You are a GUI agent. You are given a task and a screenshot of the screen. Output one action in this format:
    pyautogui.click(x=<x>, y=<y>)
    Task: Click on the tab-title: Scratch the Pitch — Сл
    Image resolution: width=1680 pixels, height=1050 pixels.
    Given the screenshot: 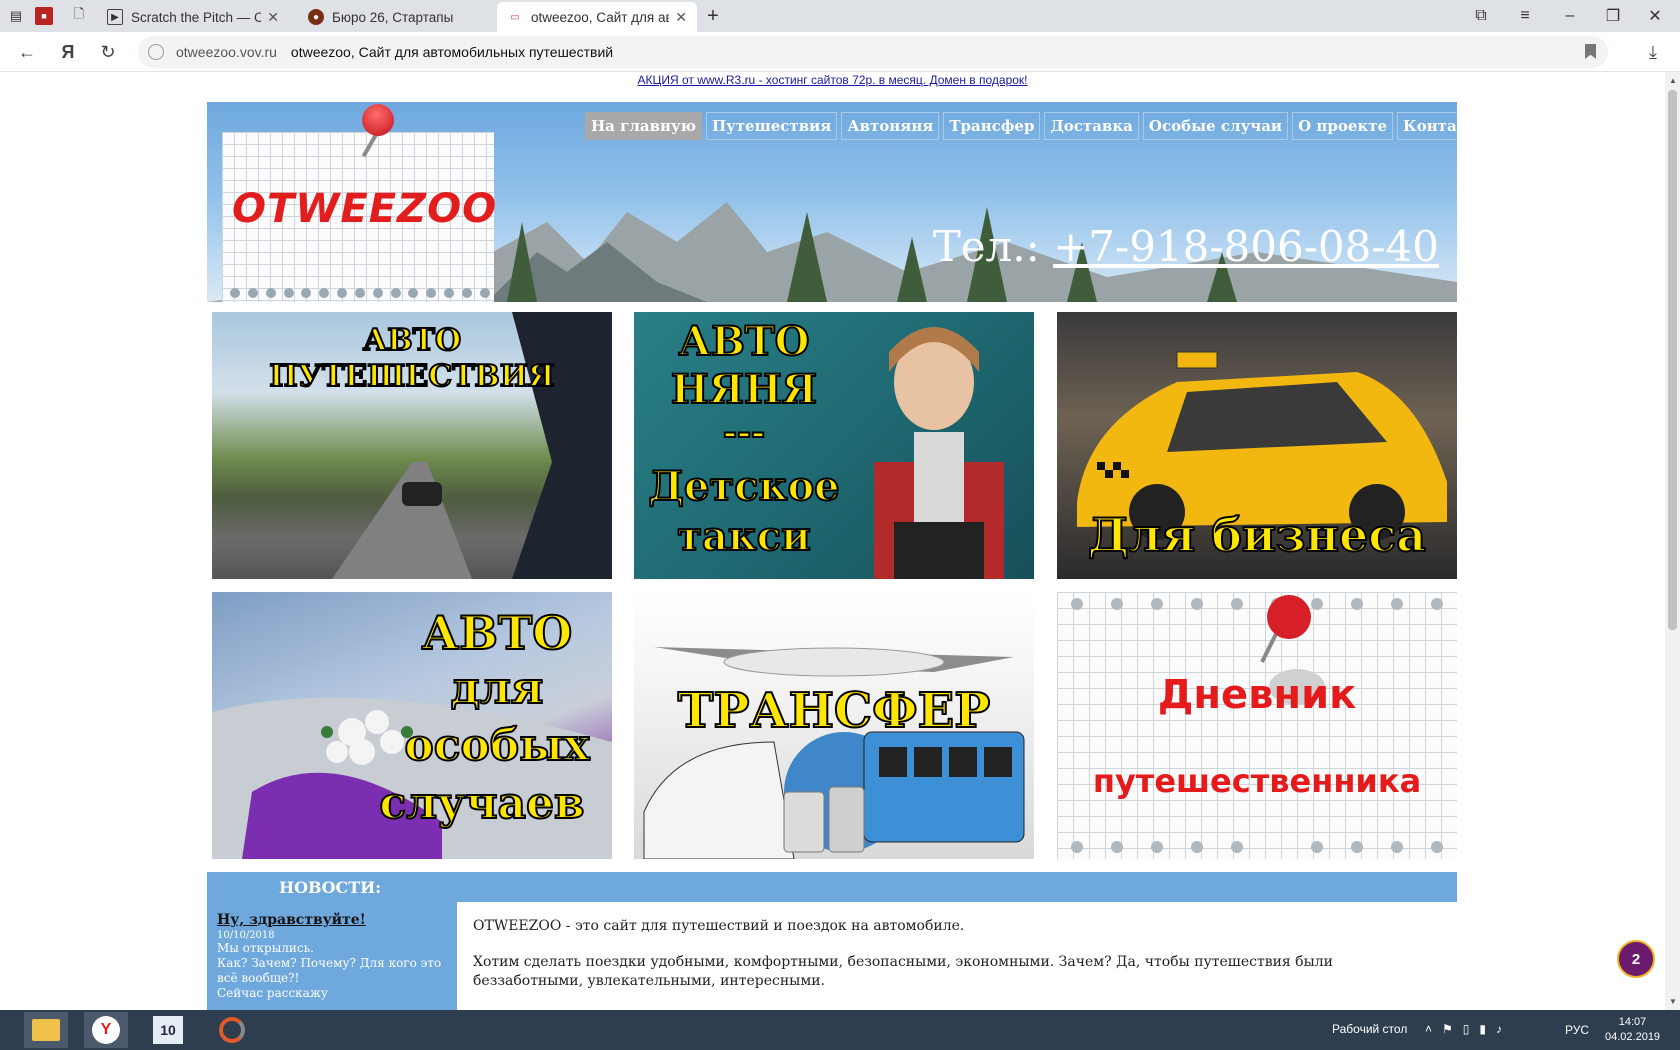 What is the action you would take?
    pyautogui.click(x=196, y=17)
    